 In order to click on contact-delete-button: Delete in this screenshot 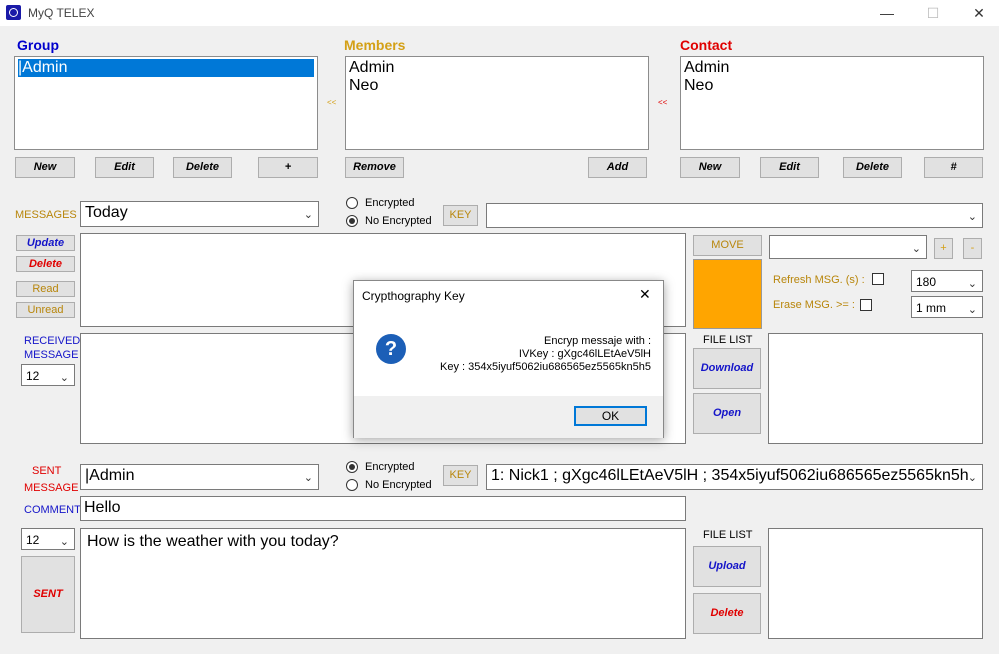, I will do `click(872, 167)`.